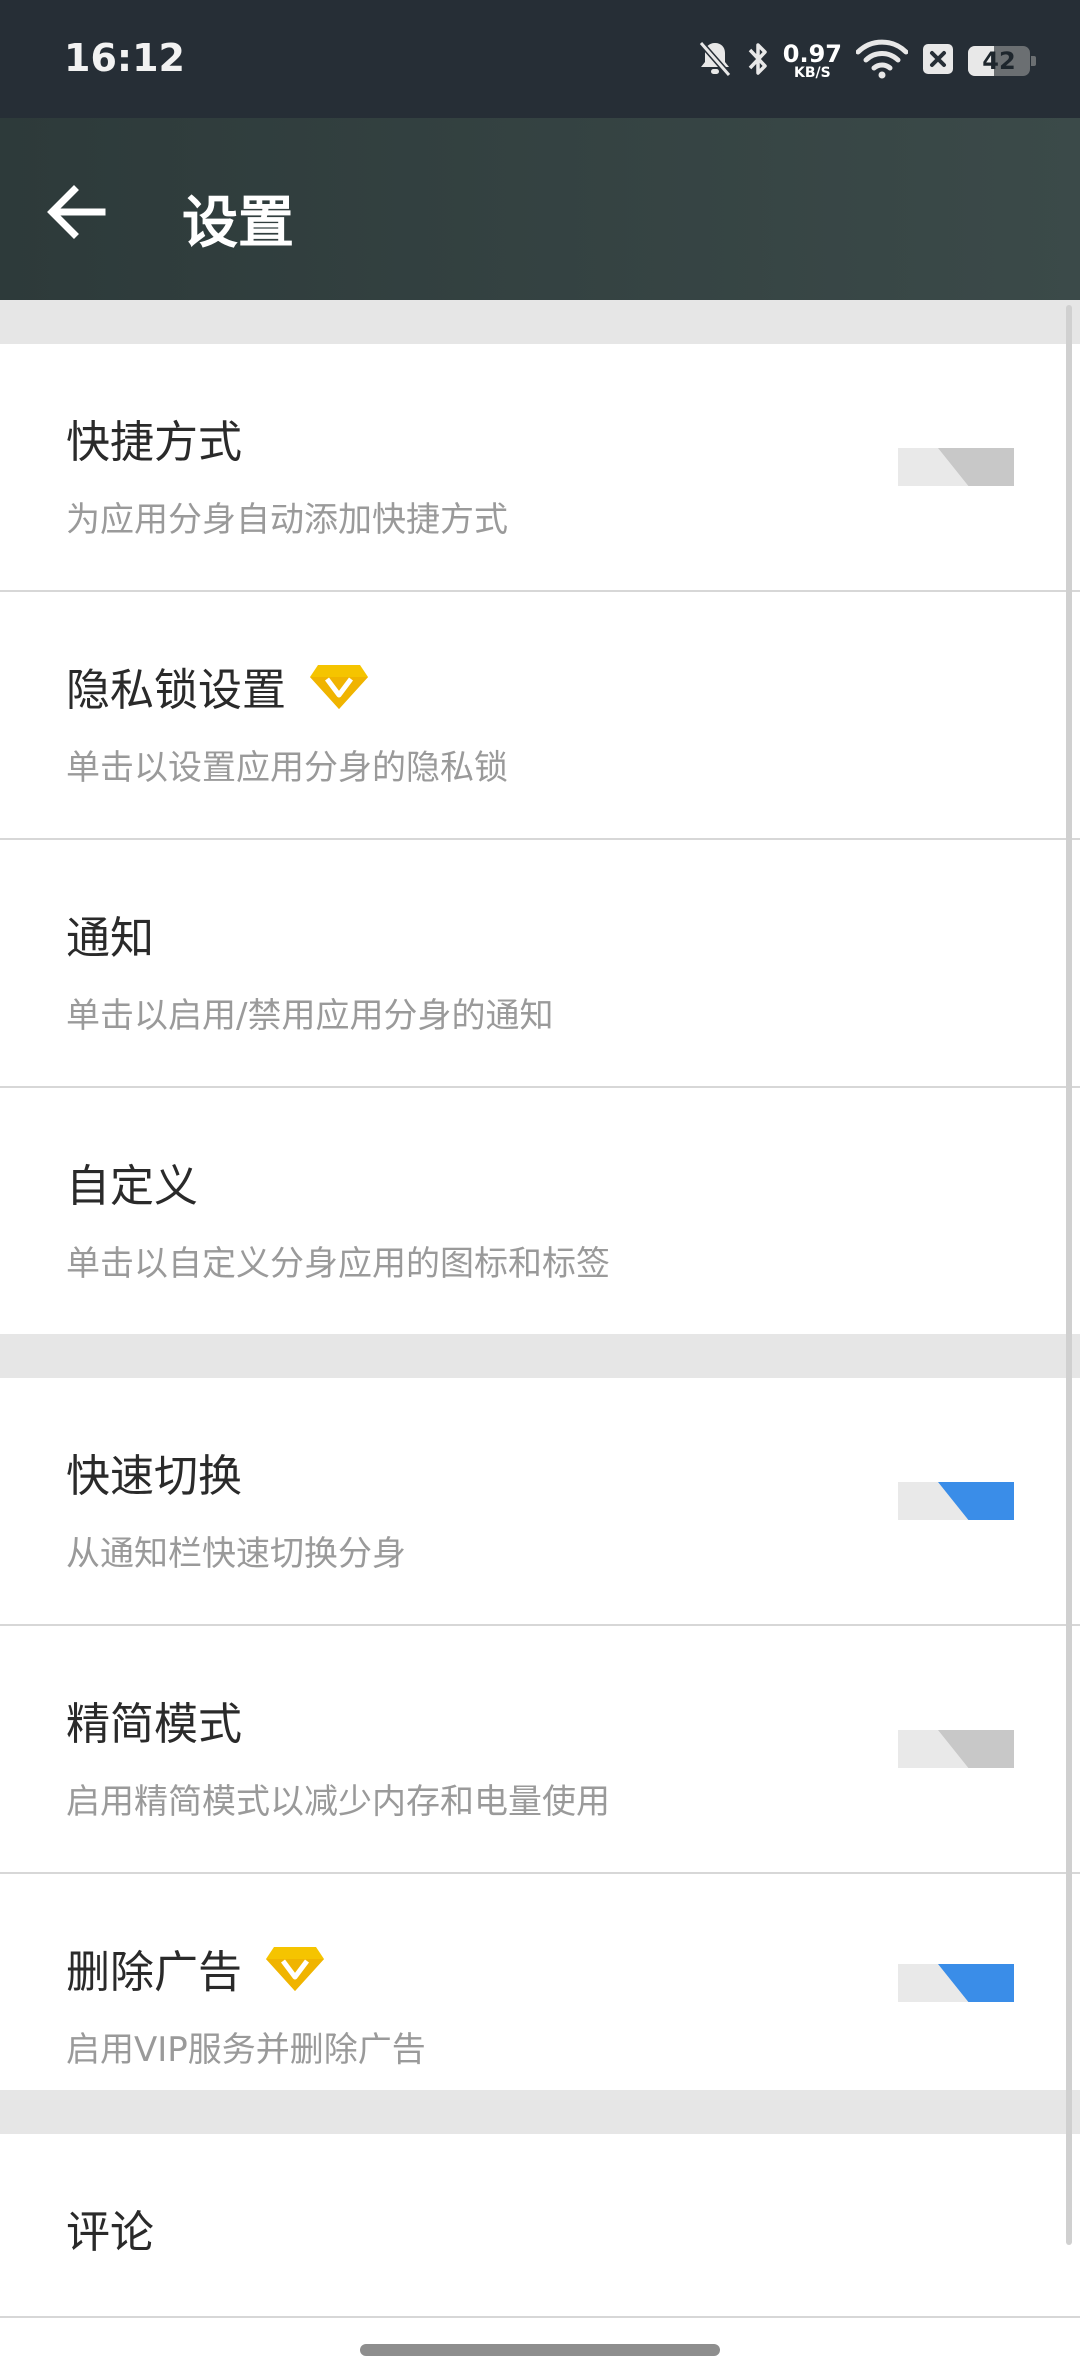  I want to click on setting-customize: 自定义 单击以自定义分身应用的图标和标签, so click(540, 1211).